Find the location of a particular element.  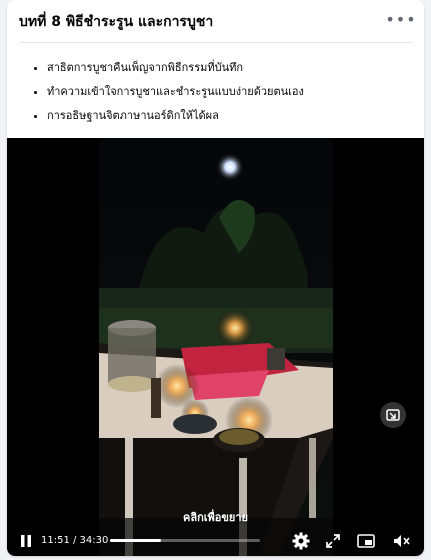

post-header: บทที่ 8 พิธีชำระรูน และการบูชา ••• is located at coordinates (215, 21).